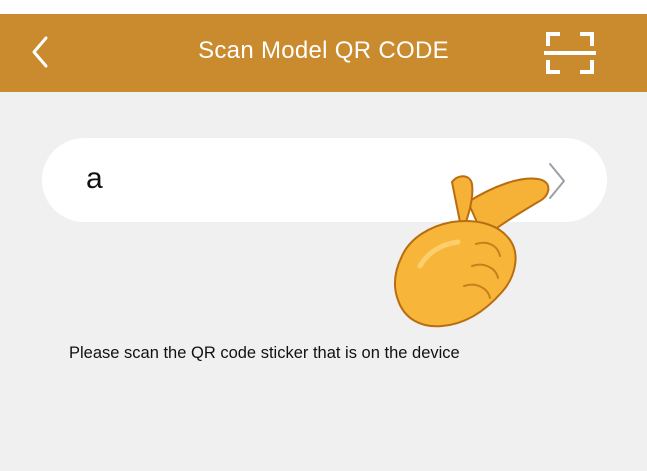 This screenshot has width=647, height=471. What do you see at coordinates (94, 178) in the screenshot?
I see `model-value: a` at bounding box center [94, 178].